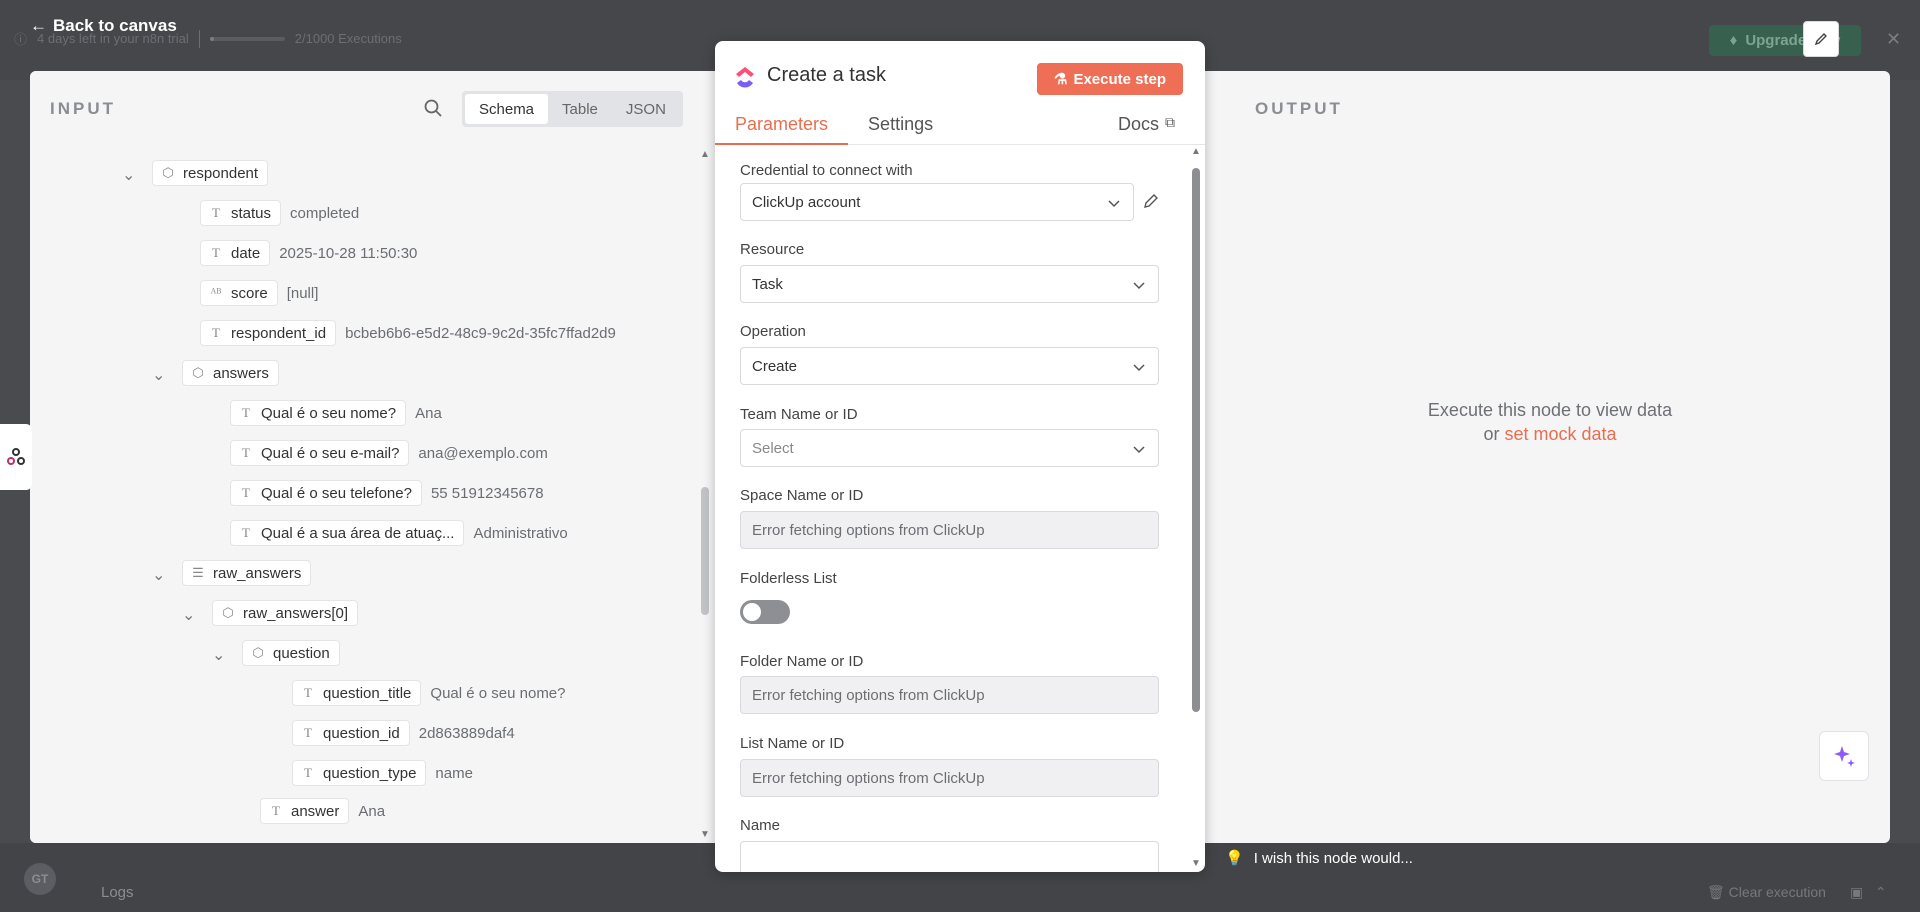 The width and height of the screenshot is (1920, 912). Describe the element at coordinates (1766, 892) in the screenshot. I see `clear-execution-button: 🗑 Clear execution` at that location.